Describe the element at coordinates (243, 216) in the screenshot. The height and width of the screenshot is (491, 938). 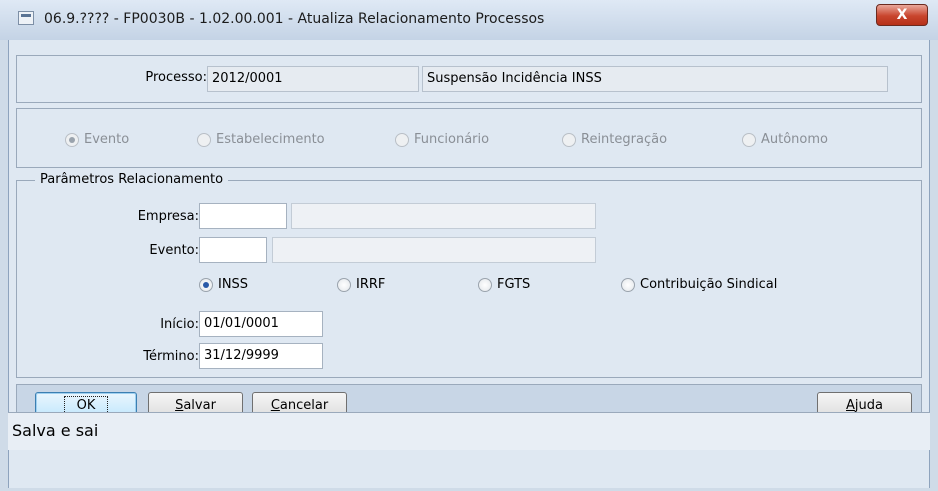
I see `empresa-code-input` at that location.